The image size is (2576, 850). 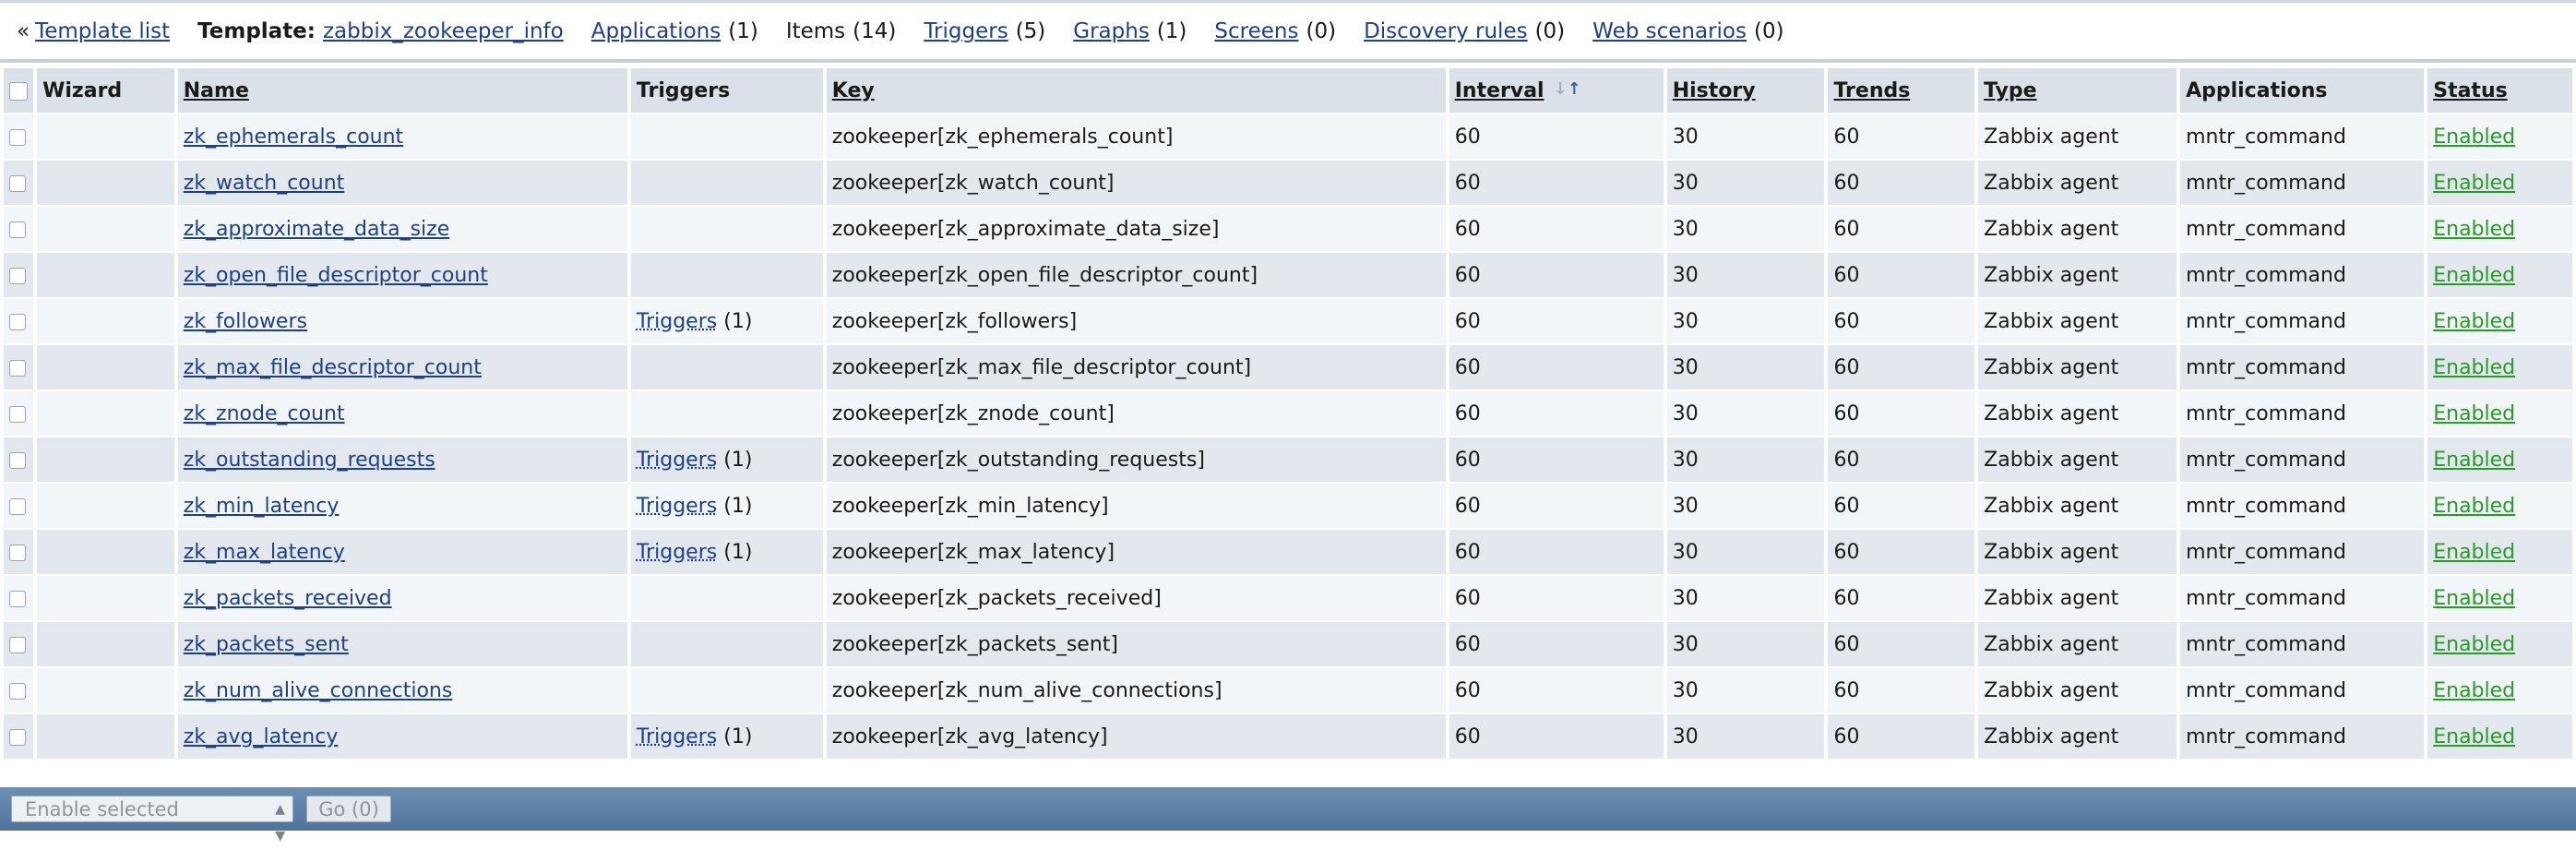 What do you see at coordinates (264, 413) in the screenshot?
I see `item-name-link: zk_znode_count` at bounding box center [264, 413].